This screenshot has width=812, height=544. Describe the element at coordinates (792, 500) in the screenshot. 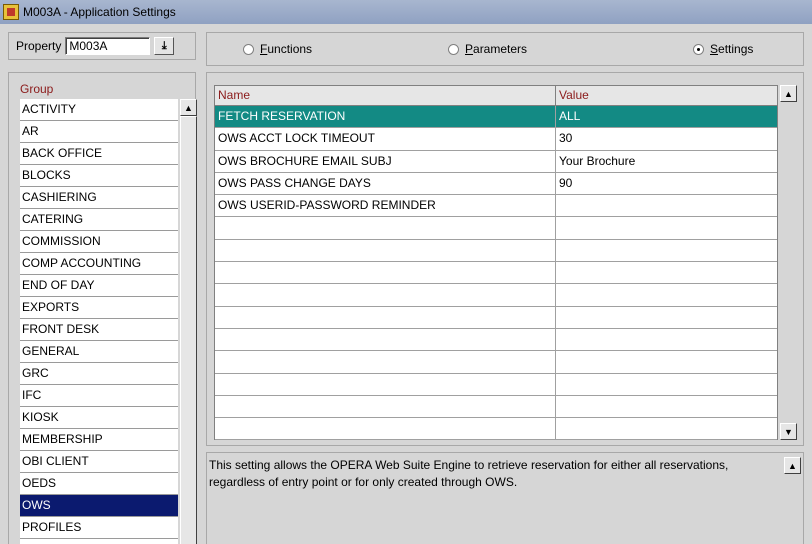

I see `description-scrollbar: ▲` at that location.